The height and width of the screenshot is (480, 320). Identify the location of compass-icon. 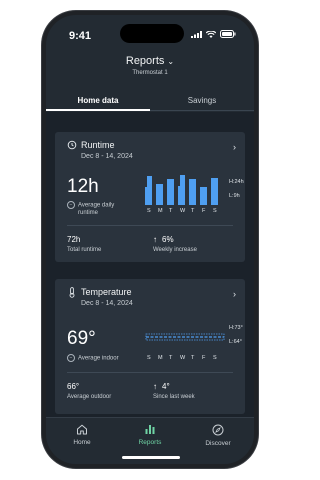
(218, 430).